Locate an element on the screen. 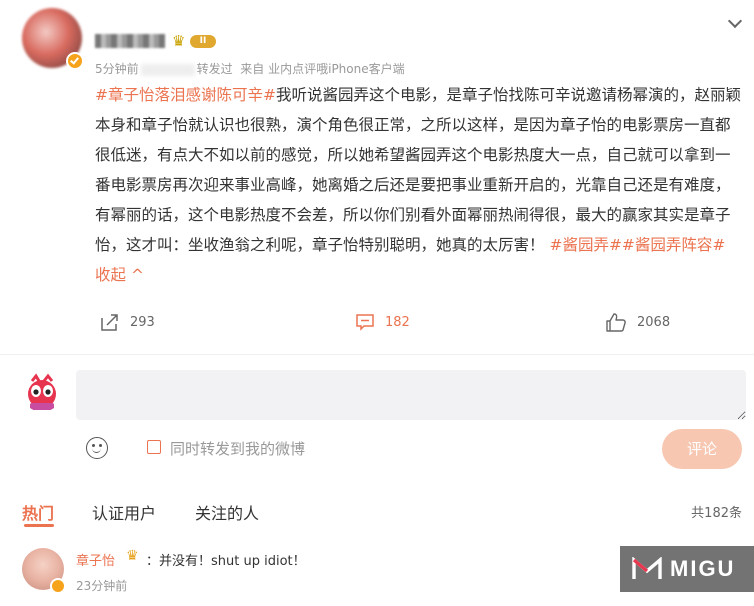 The width and height of the screenshot is (754, 606). blurred-meta is located at coordinates (167, 69).